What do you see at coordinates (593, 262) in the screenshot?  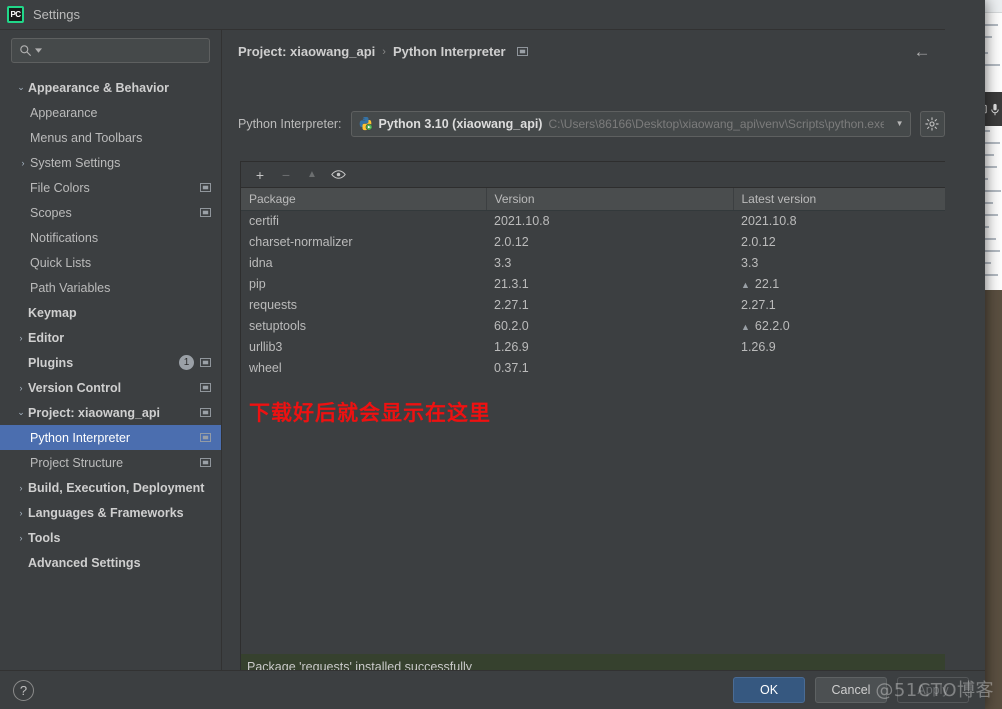 I see `table-row: idna 3.3 3.3` at bounding box center [593, 262].